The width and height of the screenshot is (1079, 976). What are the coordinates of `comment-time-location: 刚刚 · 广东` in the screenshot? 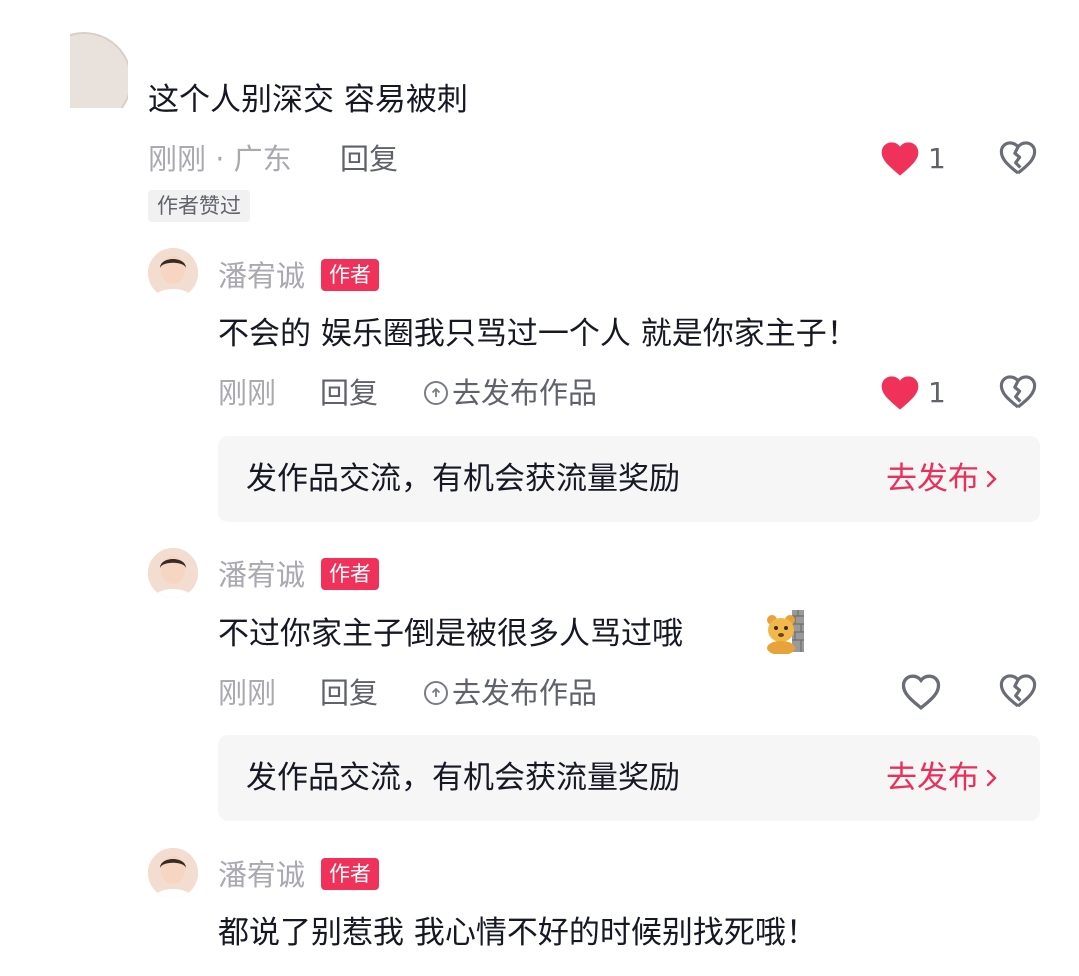 It's located at (220, 159).